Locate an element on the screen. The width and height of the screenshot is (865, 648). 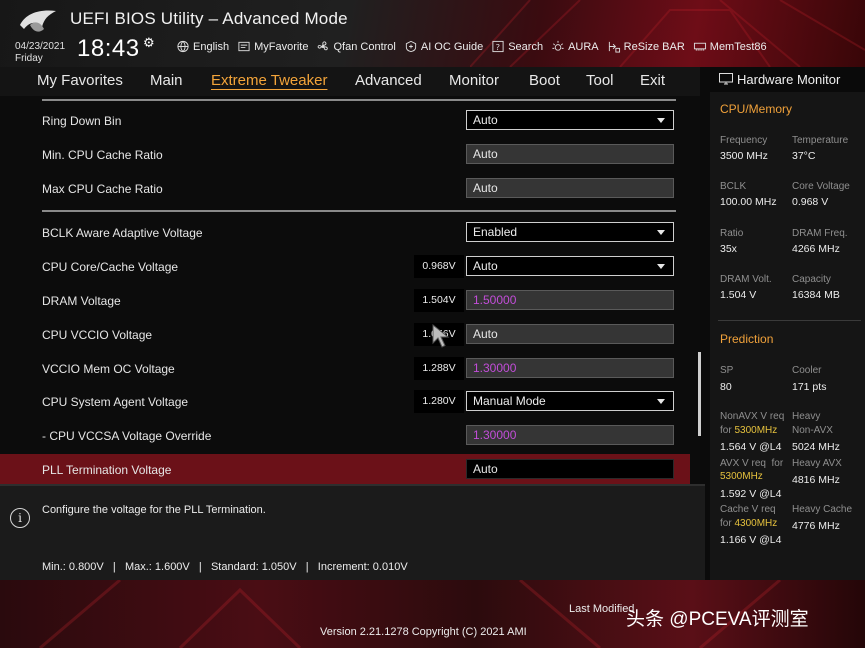
toolbar-ai-oc-guide-button: AI OC Guide is located at coordinates (443, 46).